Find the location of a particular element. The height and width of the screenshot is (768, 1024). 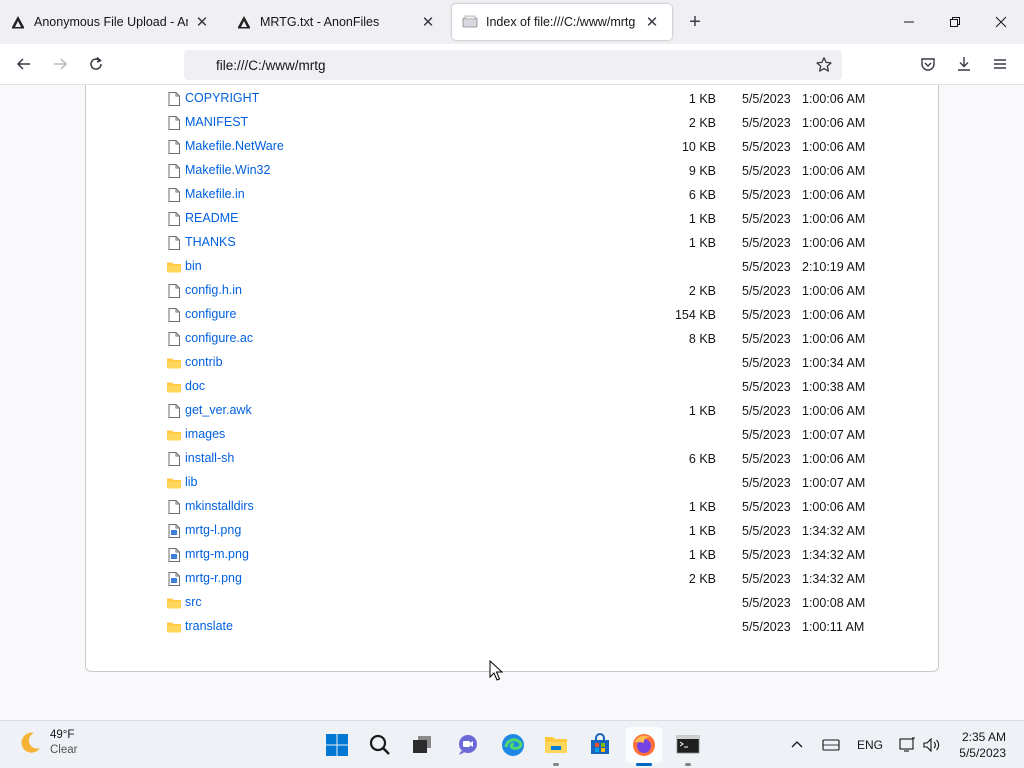

listing-row: README 1 KB 5/5/2023 1:00:06 AM is located at coordinates (512, 219).